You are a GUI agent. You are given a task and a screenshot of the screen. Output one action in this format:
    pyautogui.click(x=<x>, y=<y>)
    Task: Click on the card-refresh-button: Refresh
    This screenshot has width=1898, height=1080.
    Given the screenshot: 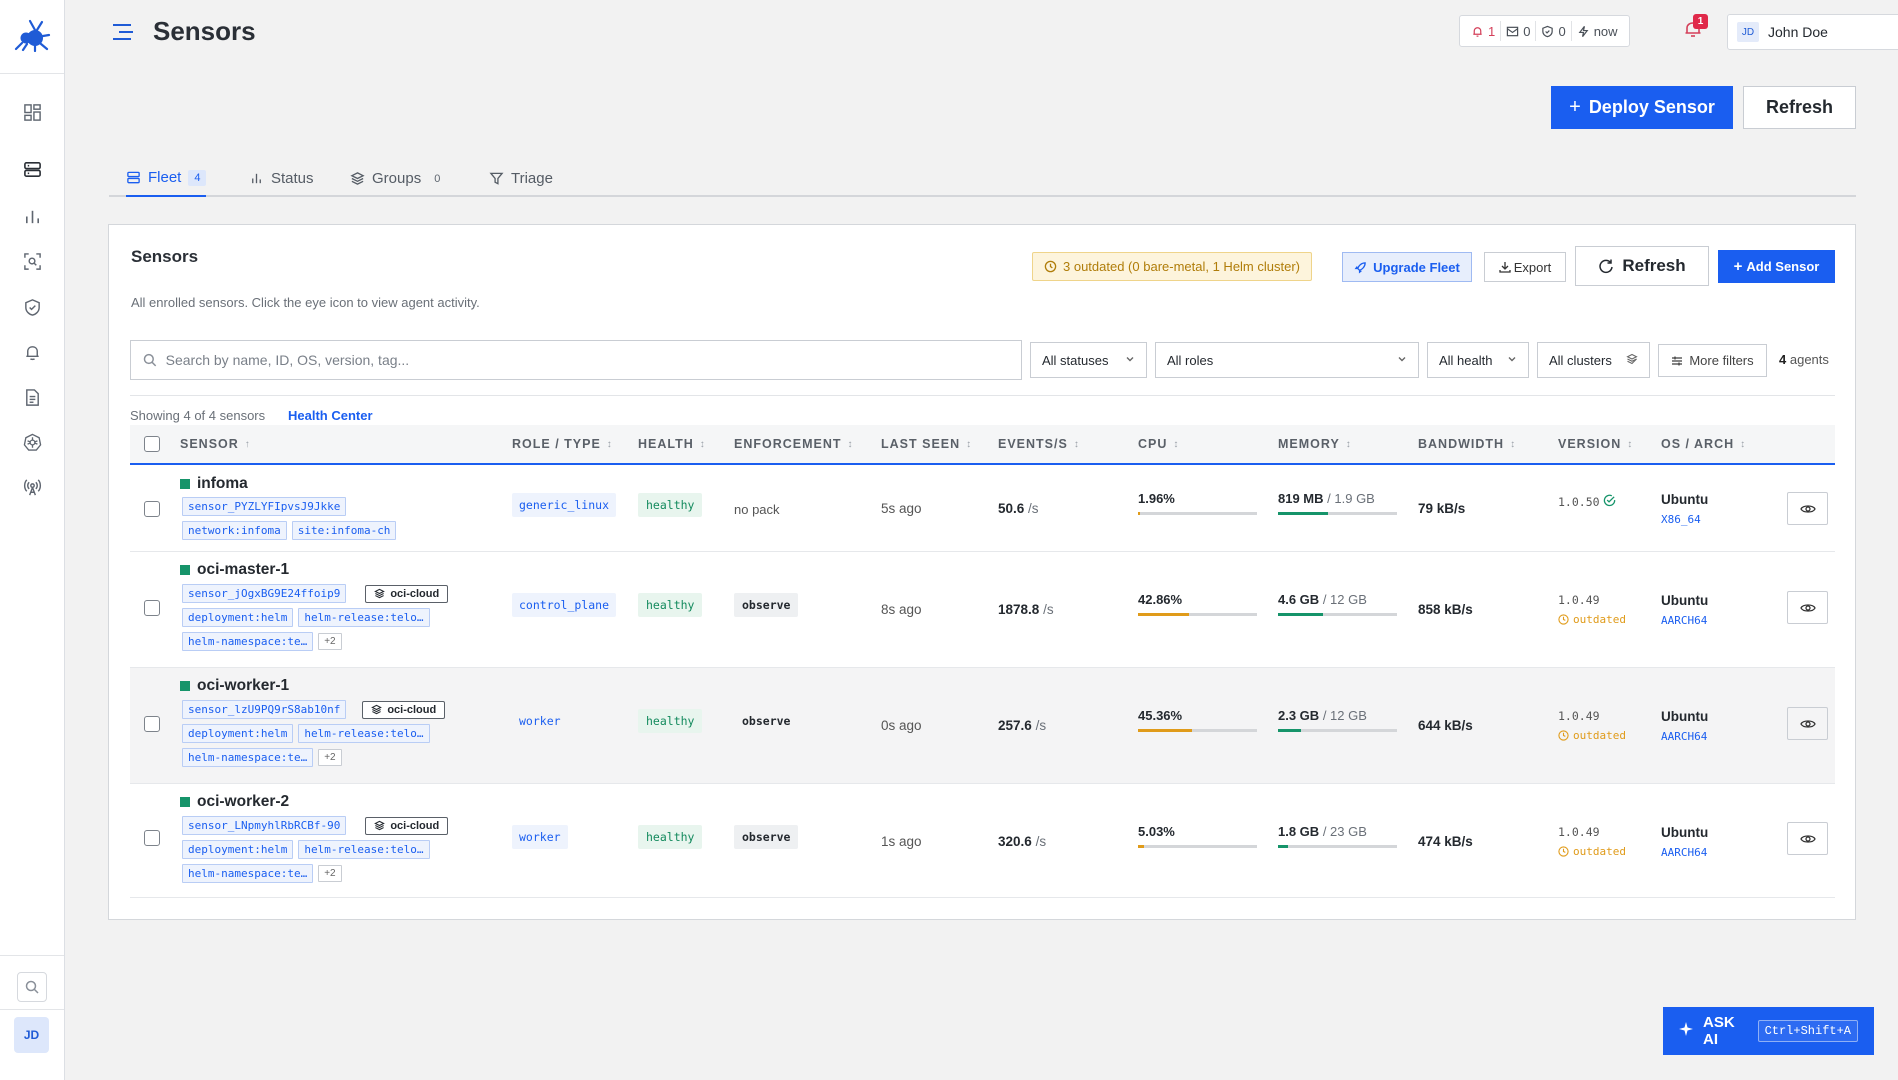 What is the action you would take?
    pyautogui.click(x=1642, y=266)
    